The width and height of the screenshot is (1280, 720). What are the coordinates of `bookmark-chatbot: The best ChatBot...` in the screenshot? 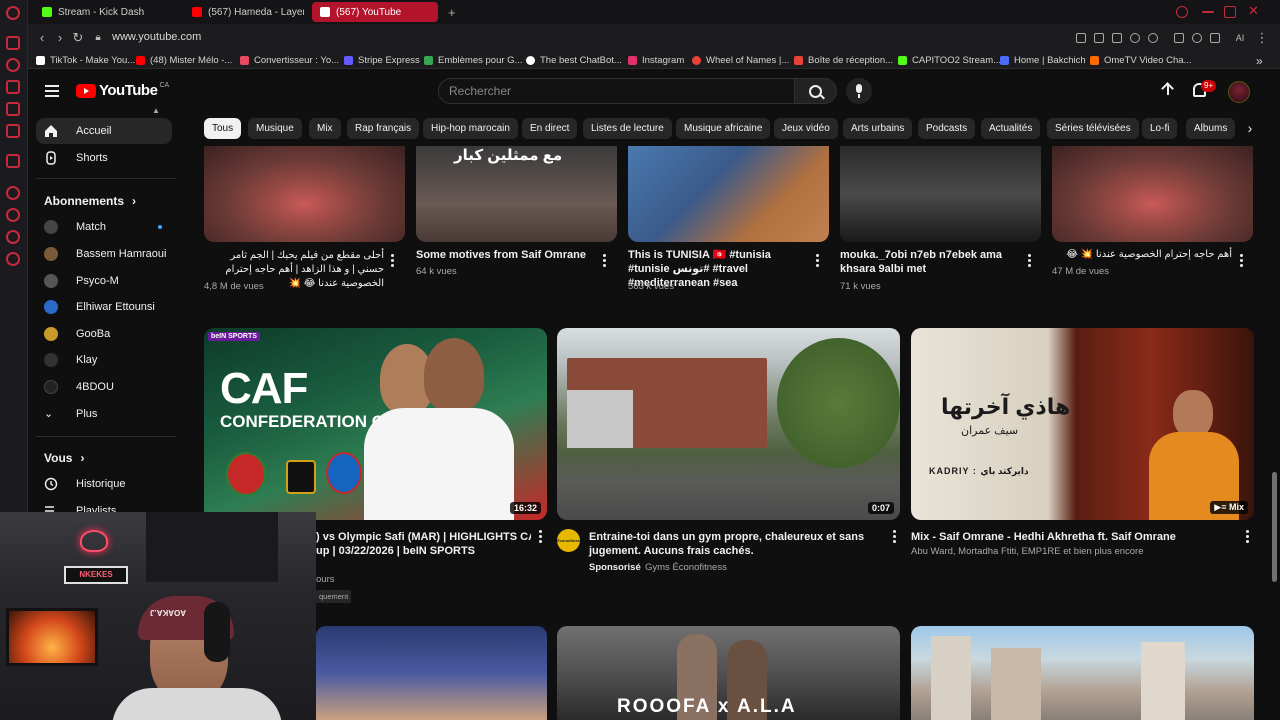 It's located at (574, 60).